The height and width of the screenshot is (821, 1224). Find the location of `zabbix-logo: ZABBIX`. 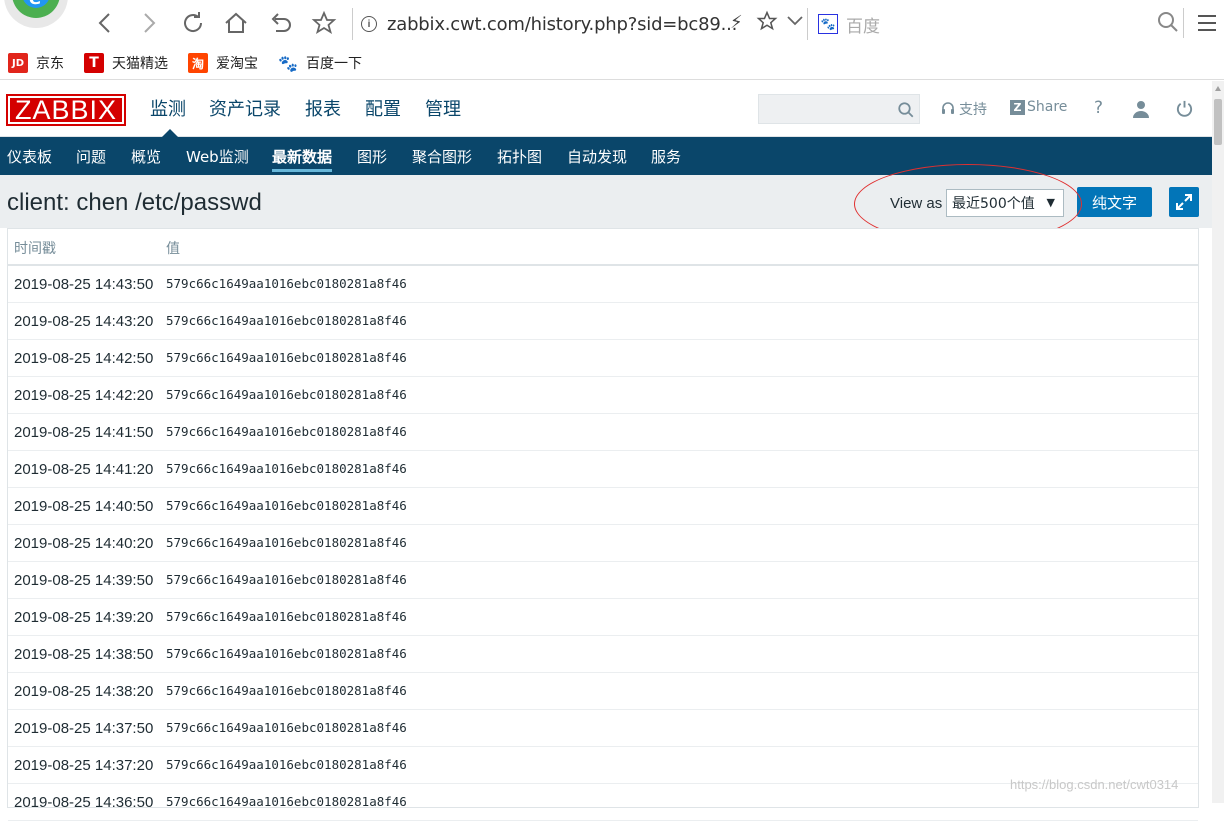

zabbix-logo: ZABBIX is located at coordinates (66, 110).